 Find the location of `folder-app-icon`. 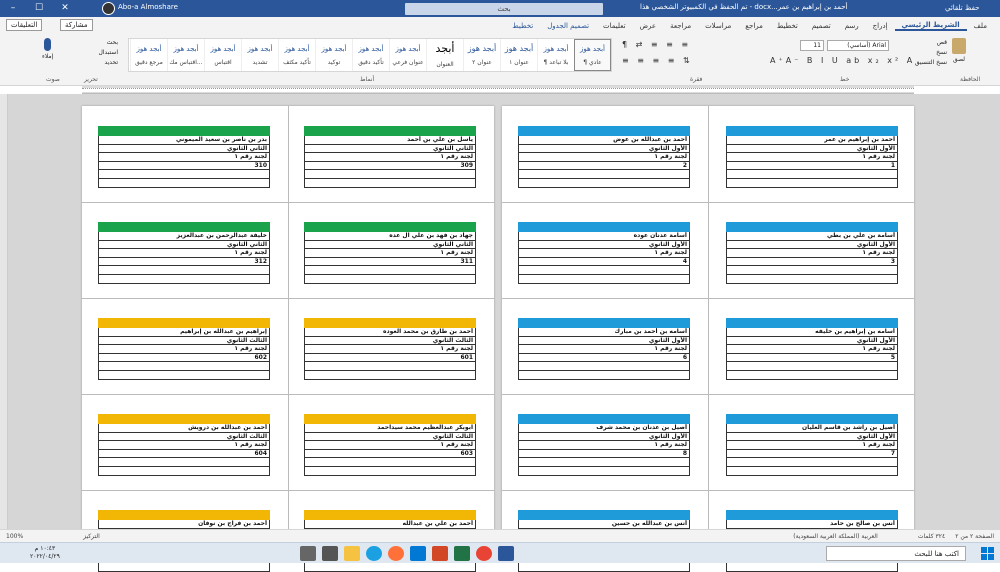

folder-app-icon is located at coordinates (352, 553).